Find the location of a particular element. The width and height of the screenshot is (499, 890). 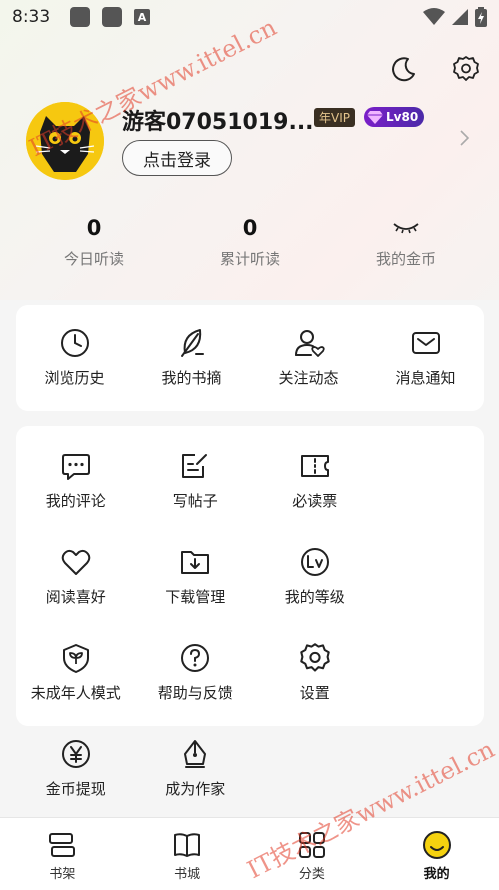

open-book-icon is located at coordinates (187, 845).